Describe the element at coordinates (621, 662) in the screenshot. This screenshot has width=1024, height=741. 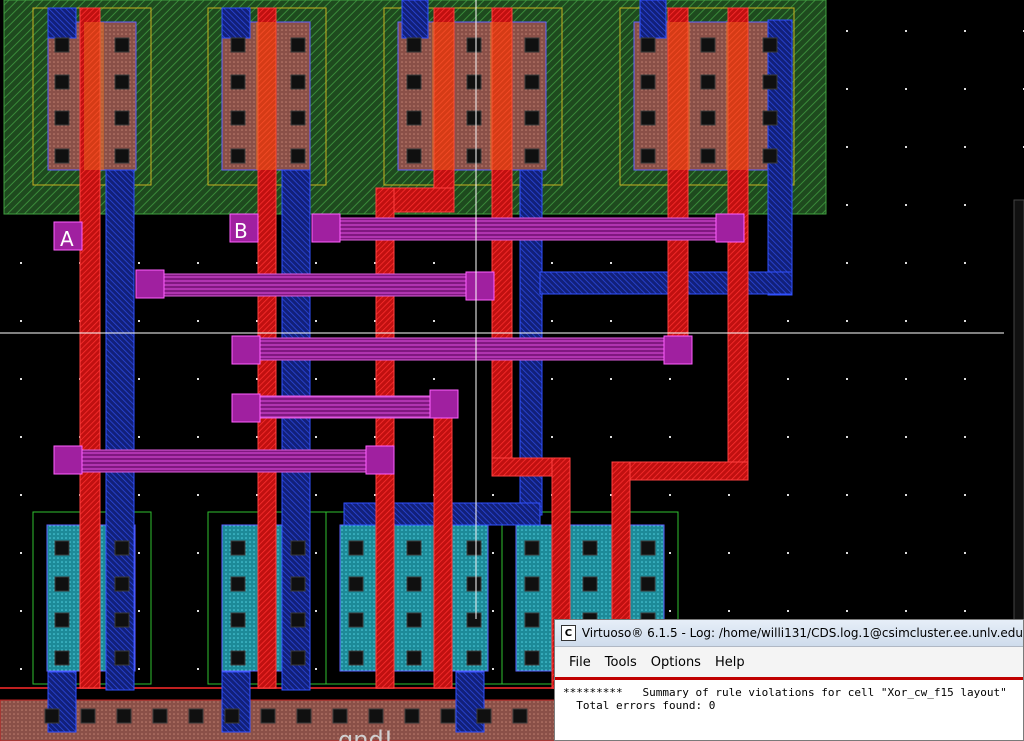
I see `menu-tools: Tools` at that location.